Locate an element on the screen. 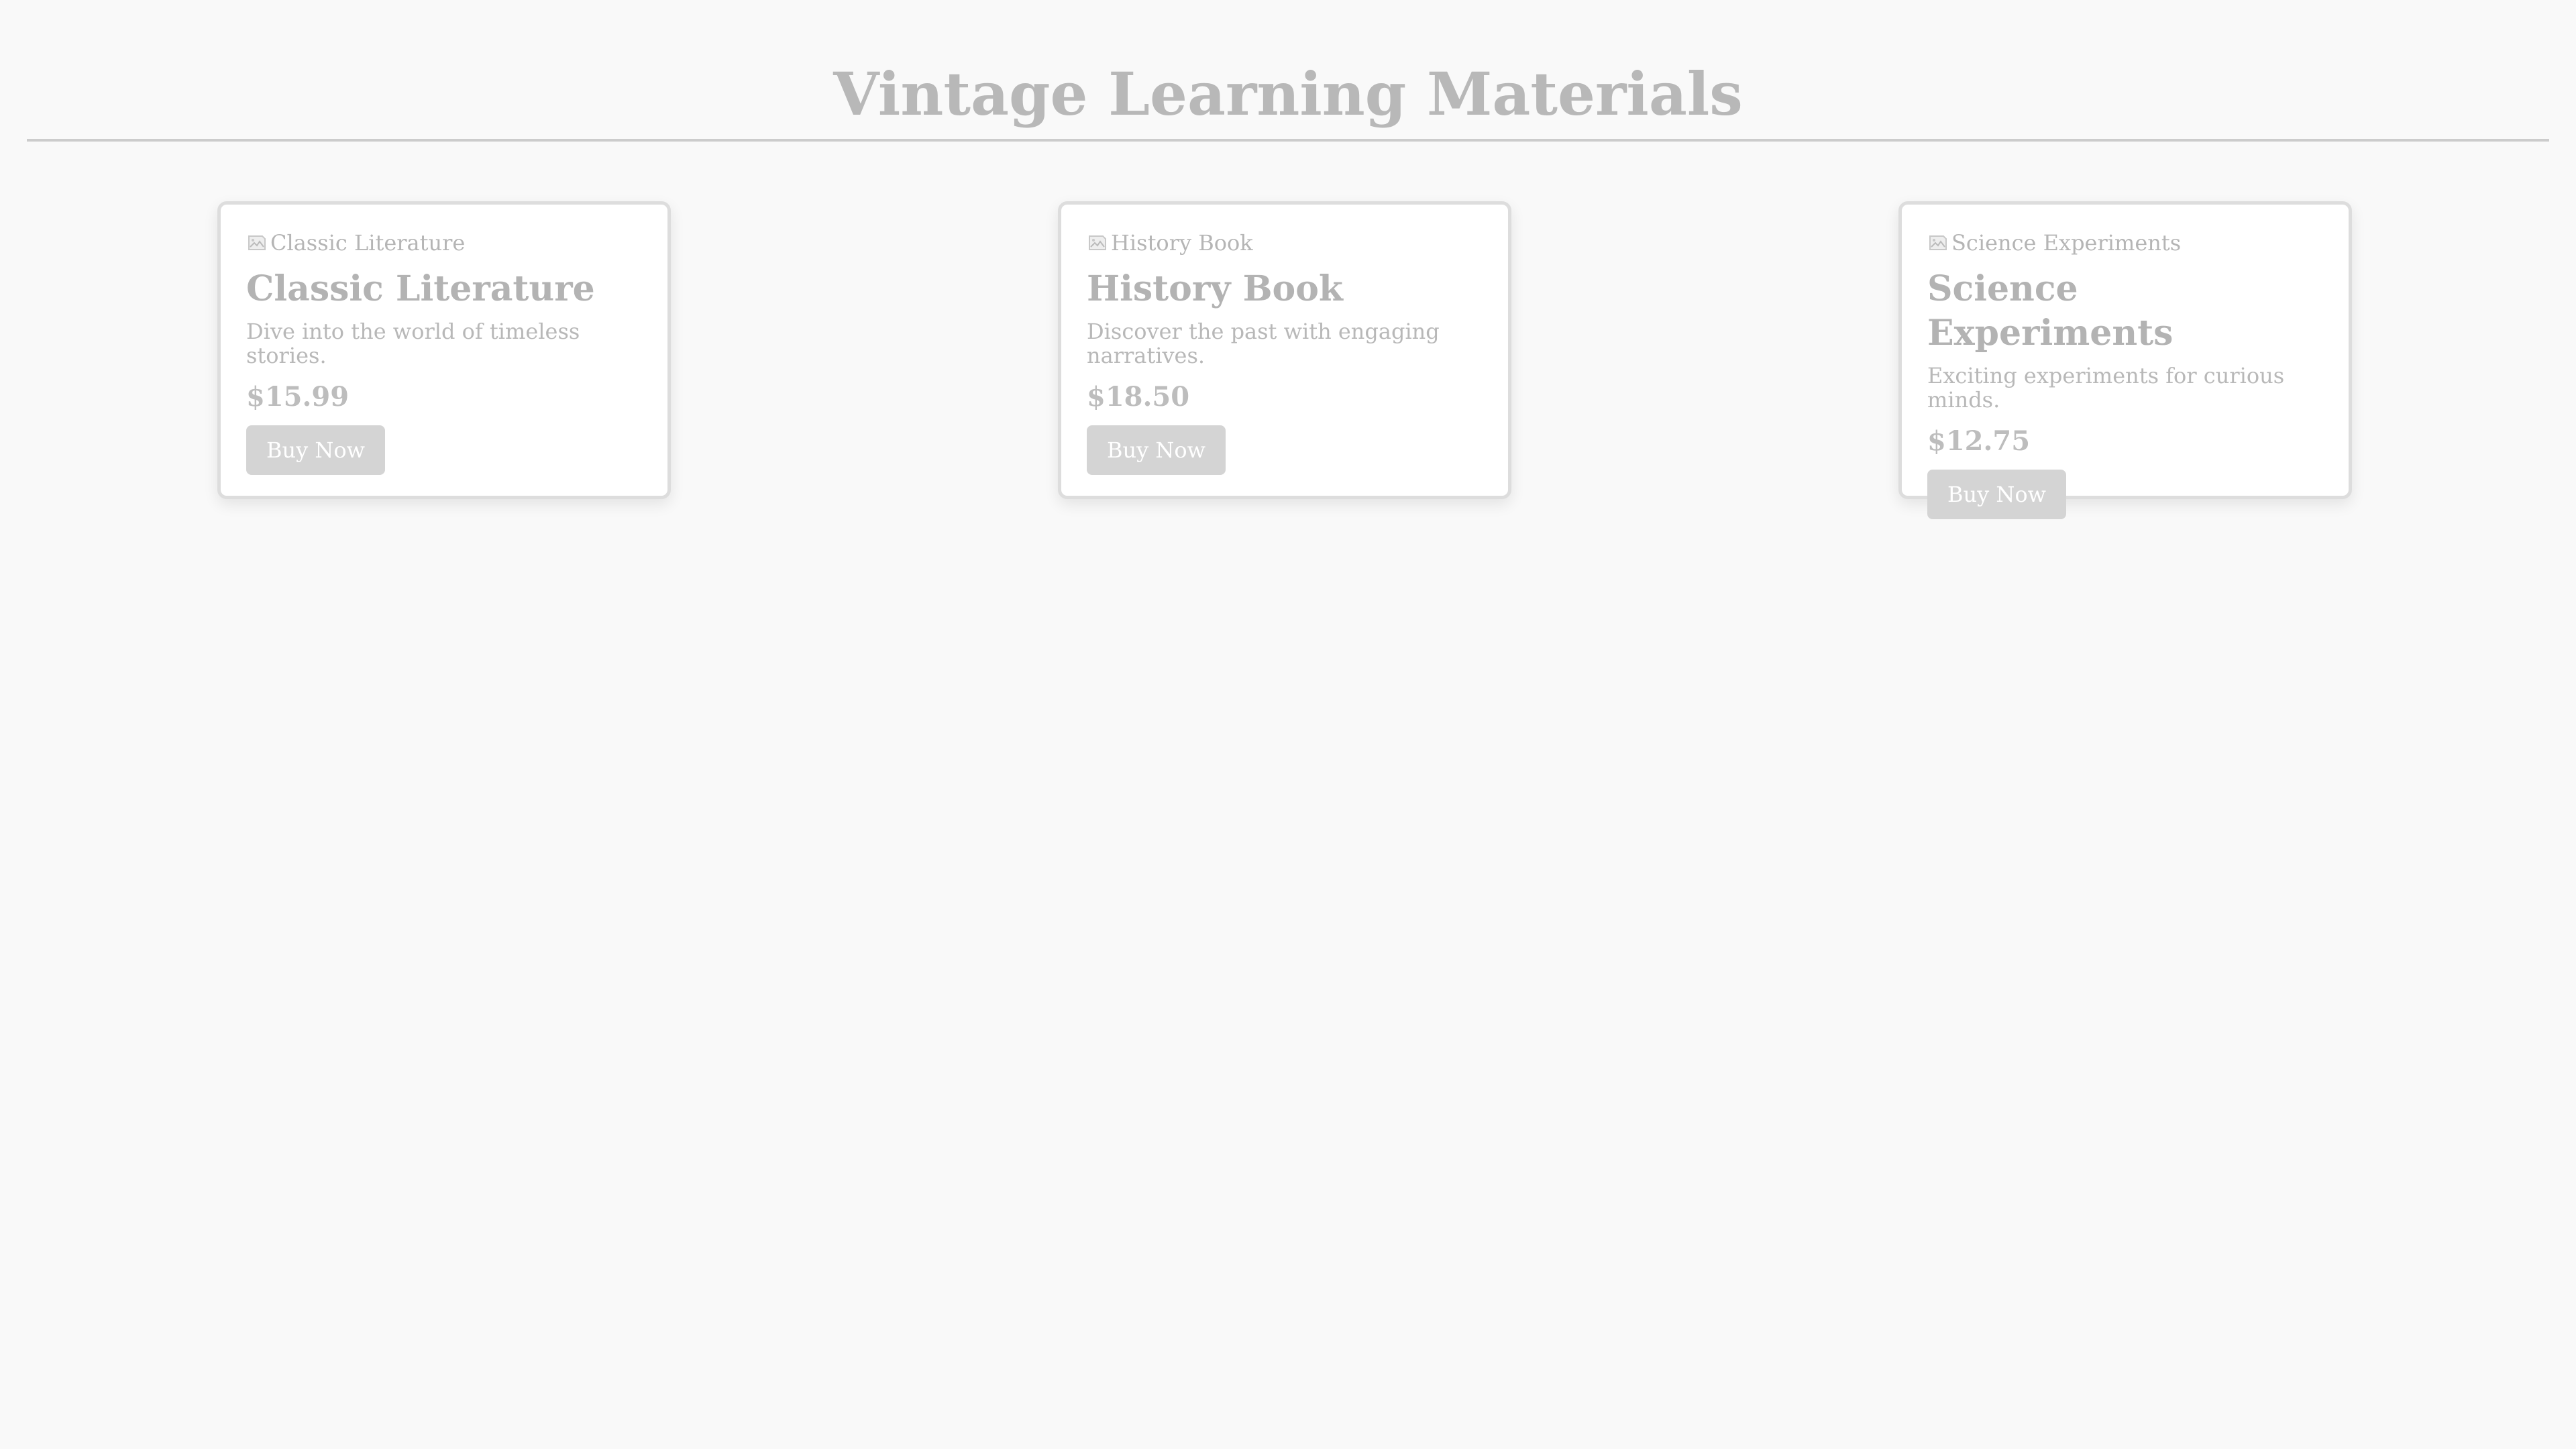 This screenshot has height=1449, width=2576. page-title: Vintage Learning Materials is located at coordinates (1288, 94).